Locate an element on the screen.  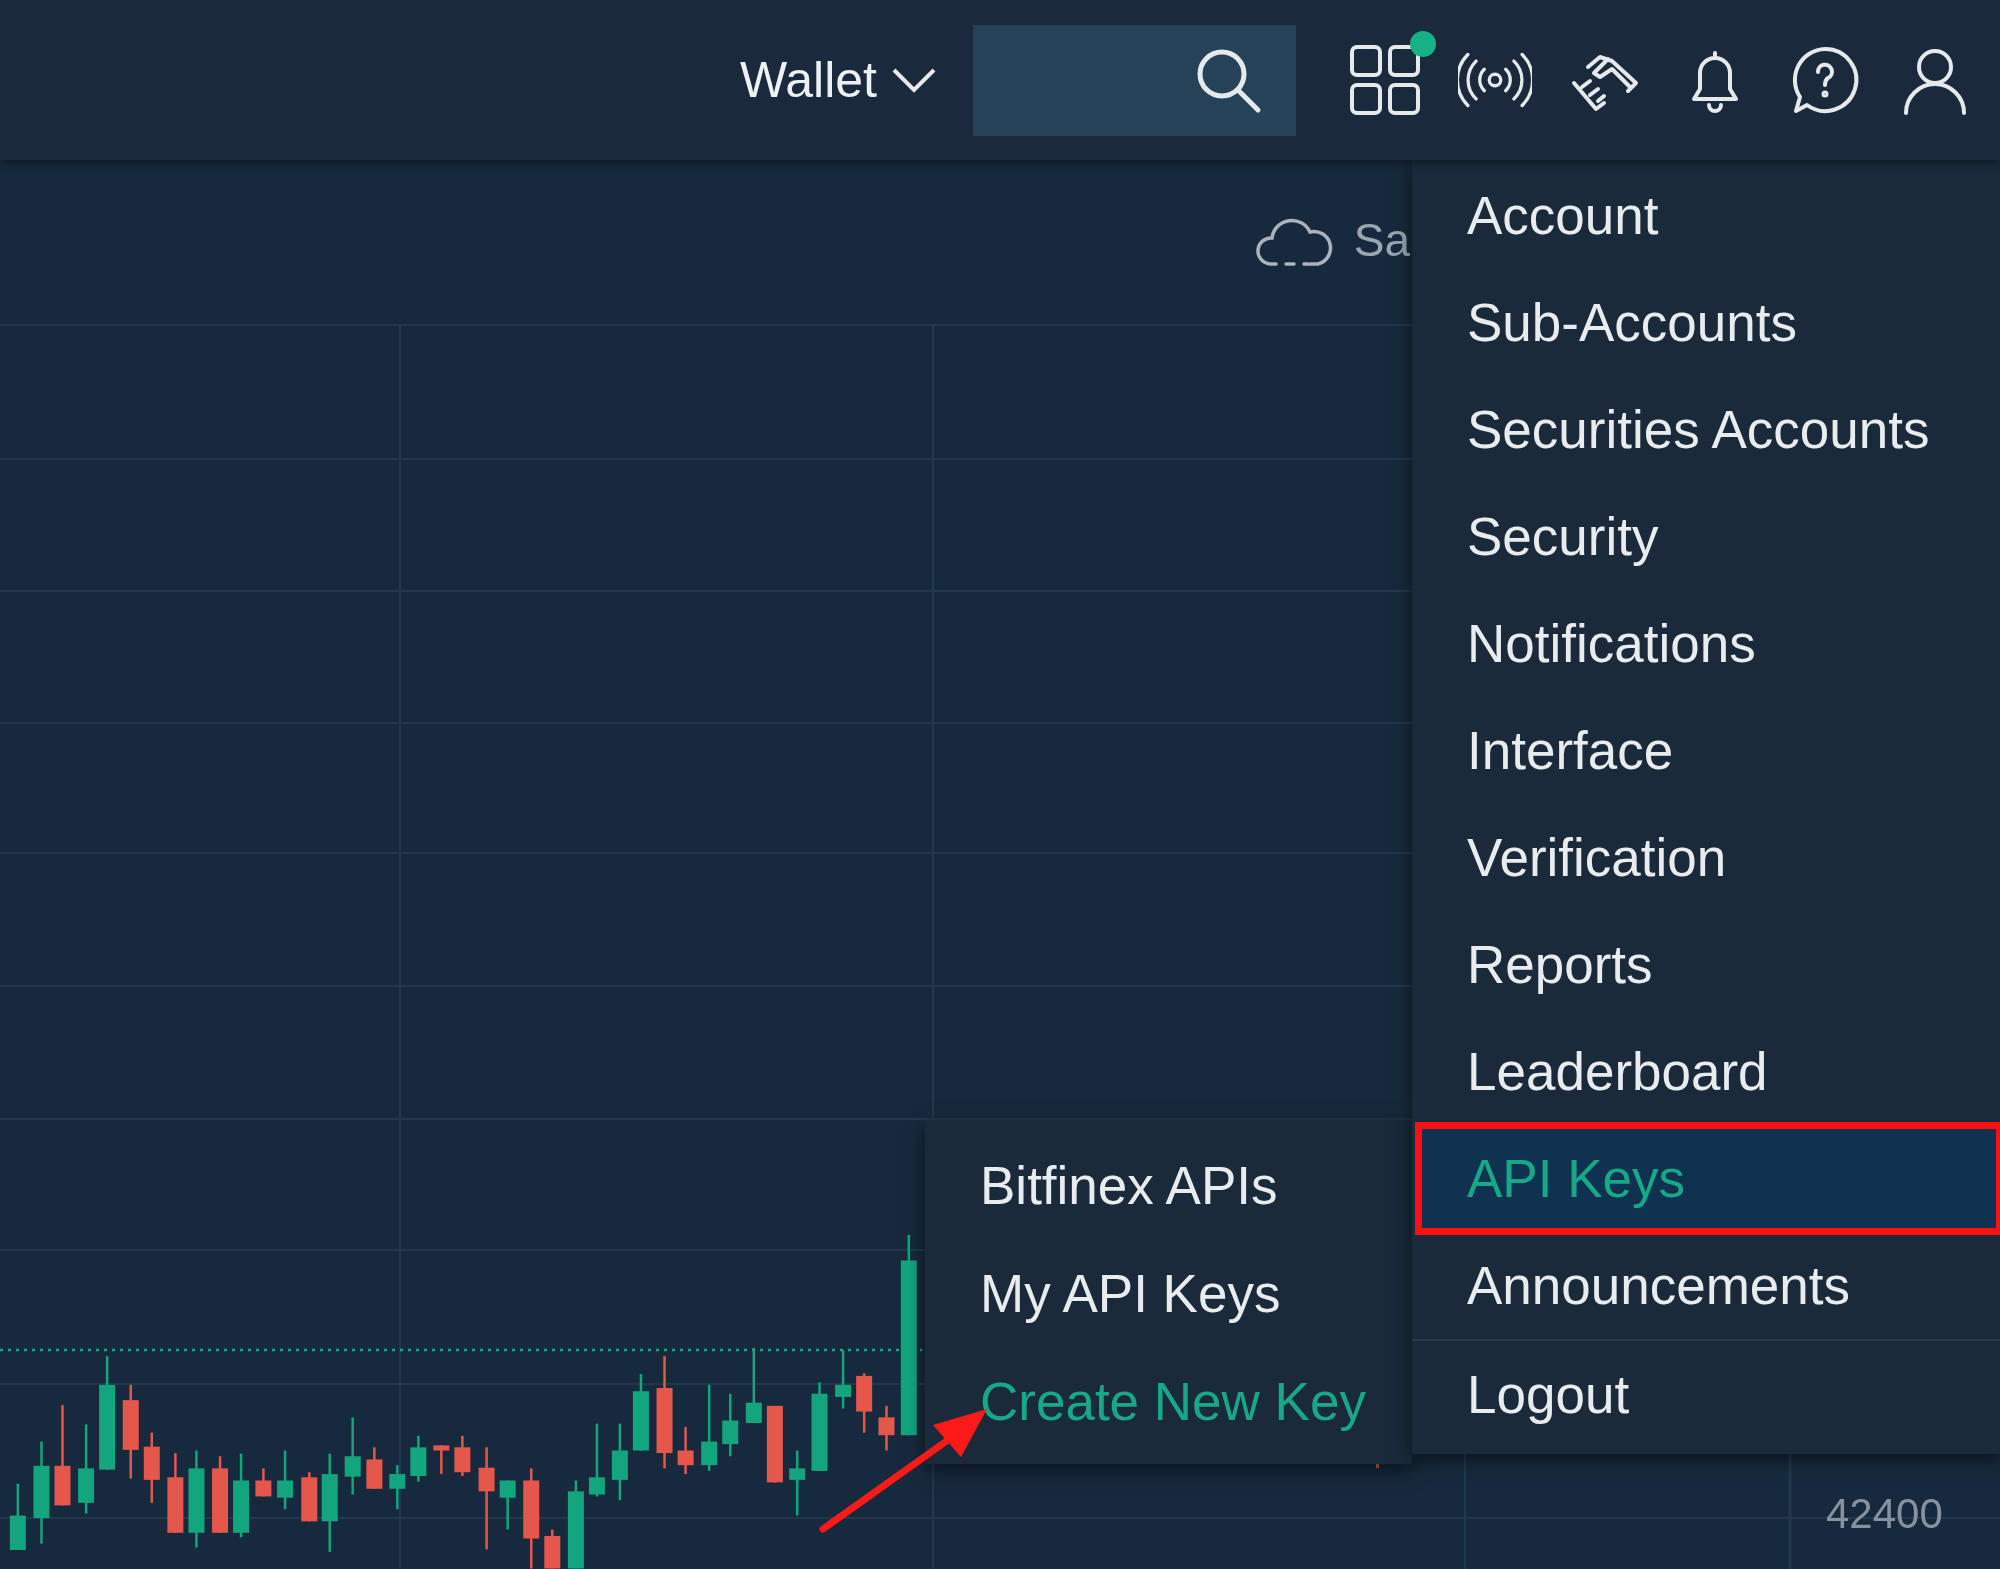
menu-item: Logout is located at coordinates (1706, 1392).